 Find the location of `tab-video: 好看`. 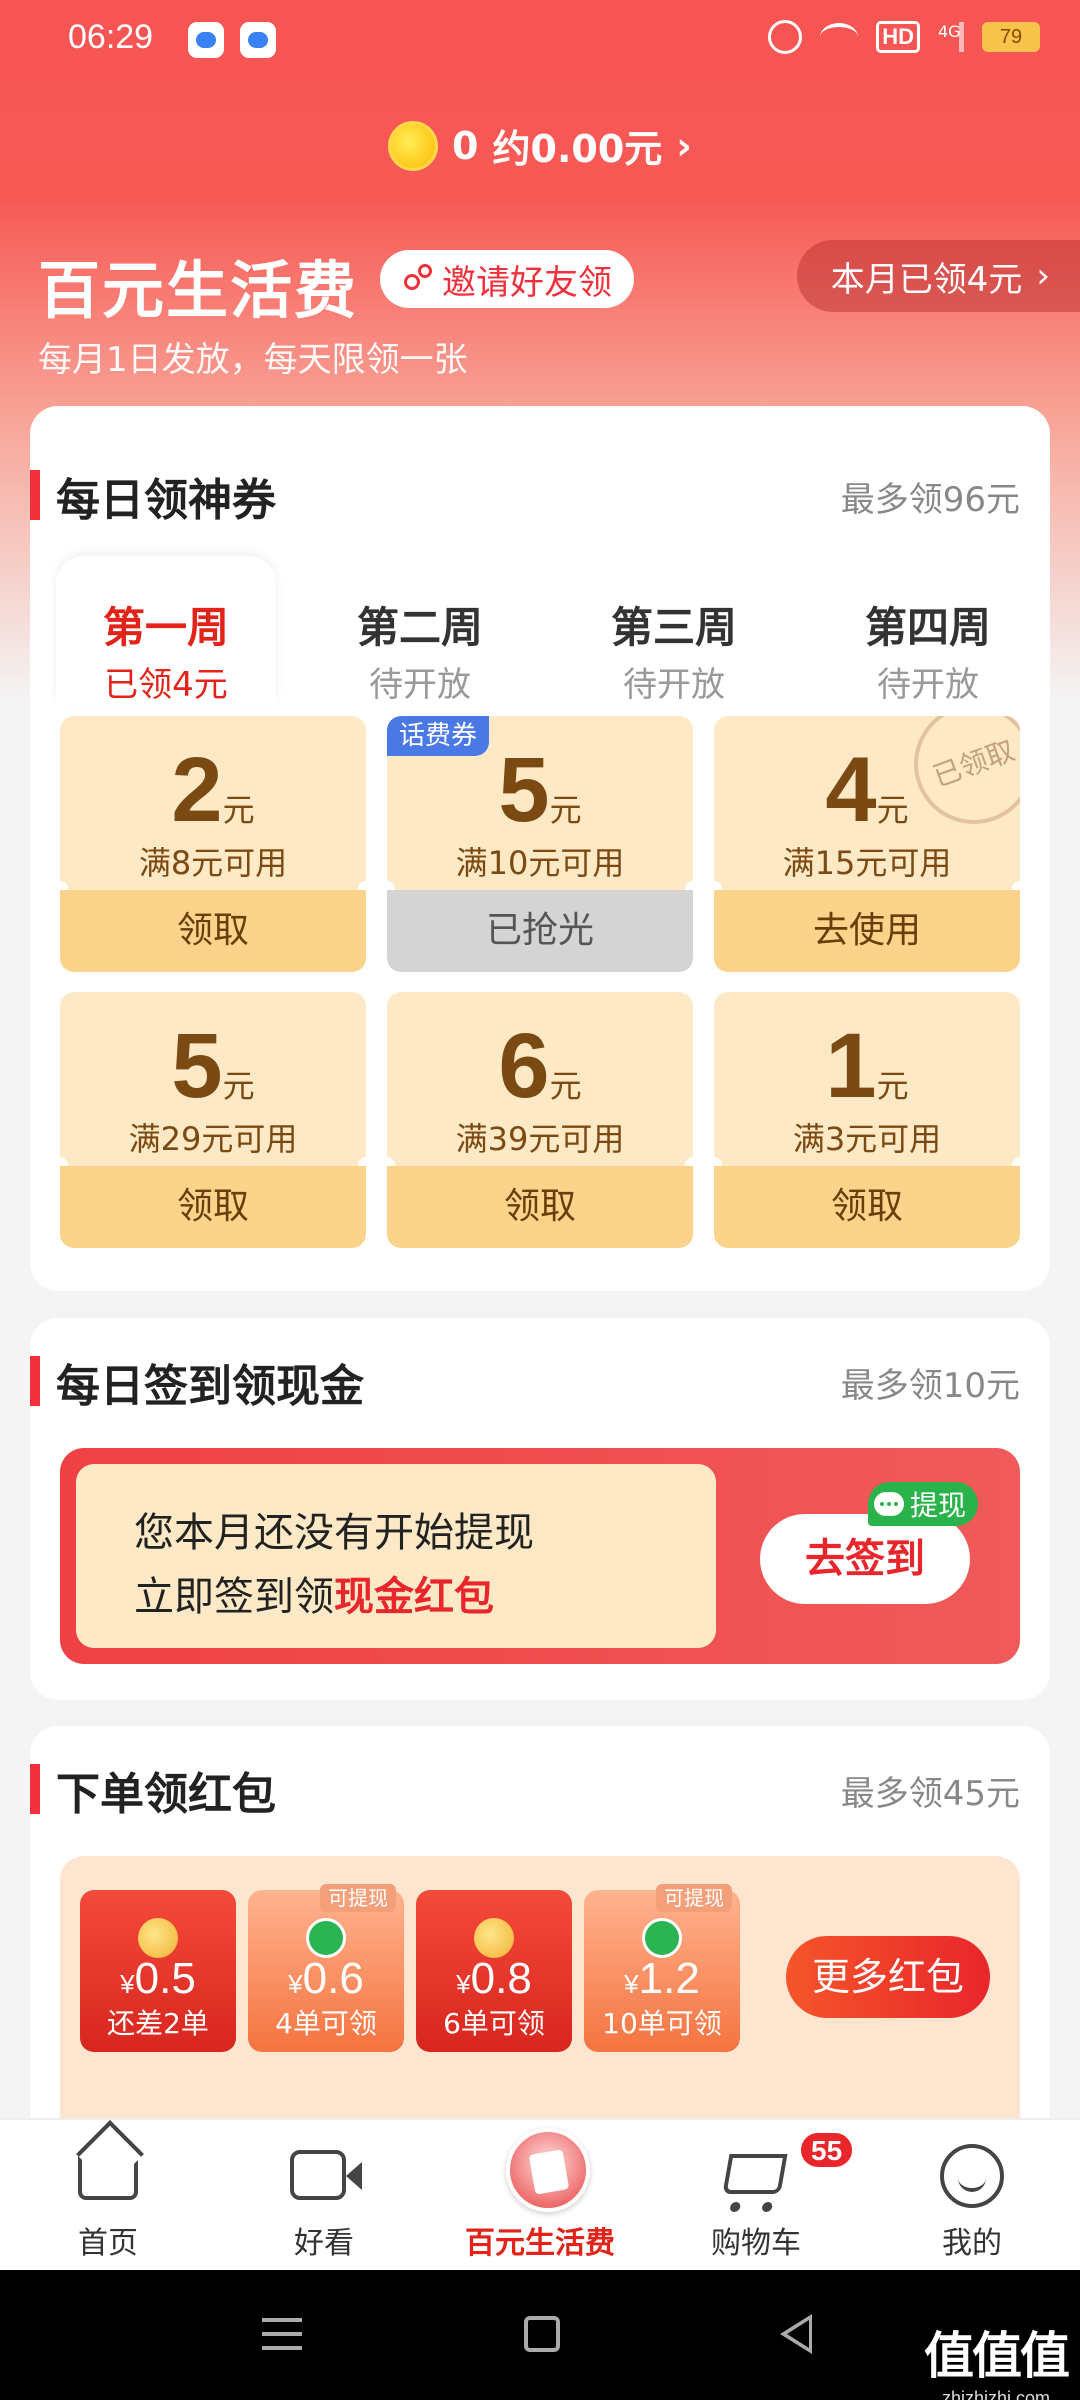

tab-video: 好看 is located at coordinates (324, 2196).